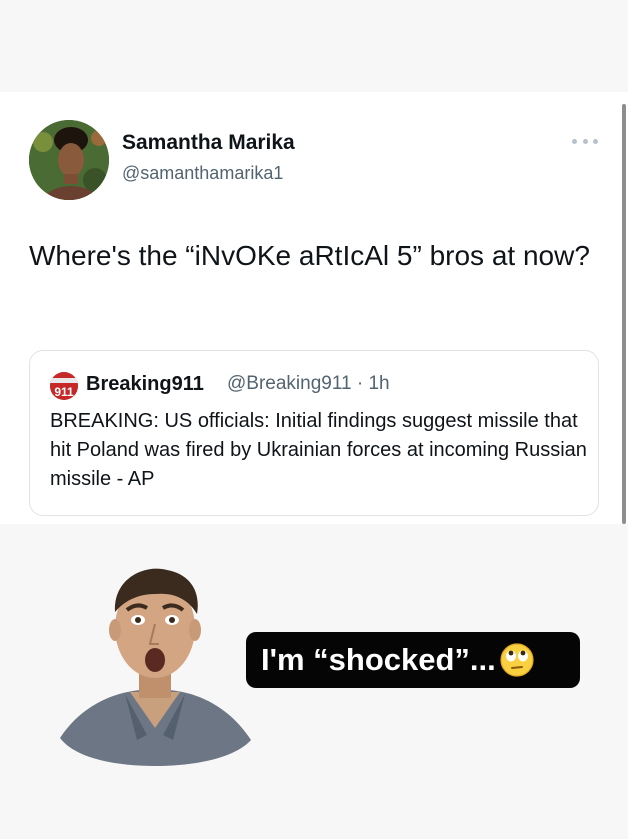 The height and width of the screenshot is (839, 628). I want to click on scrollbar, so click(624, 314).